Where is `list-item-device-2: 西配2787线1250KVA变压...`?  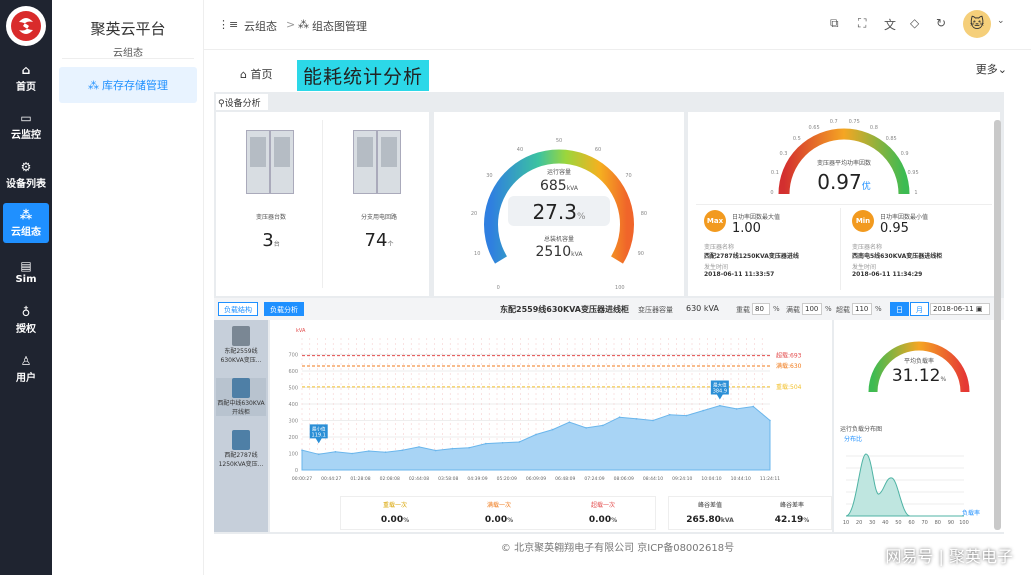
list-item-device-2: 西配2787线1250KVA变压... is located at coordinates (241, 449).